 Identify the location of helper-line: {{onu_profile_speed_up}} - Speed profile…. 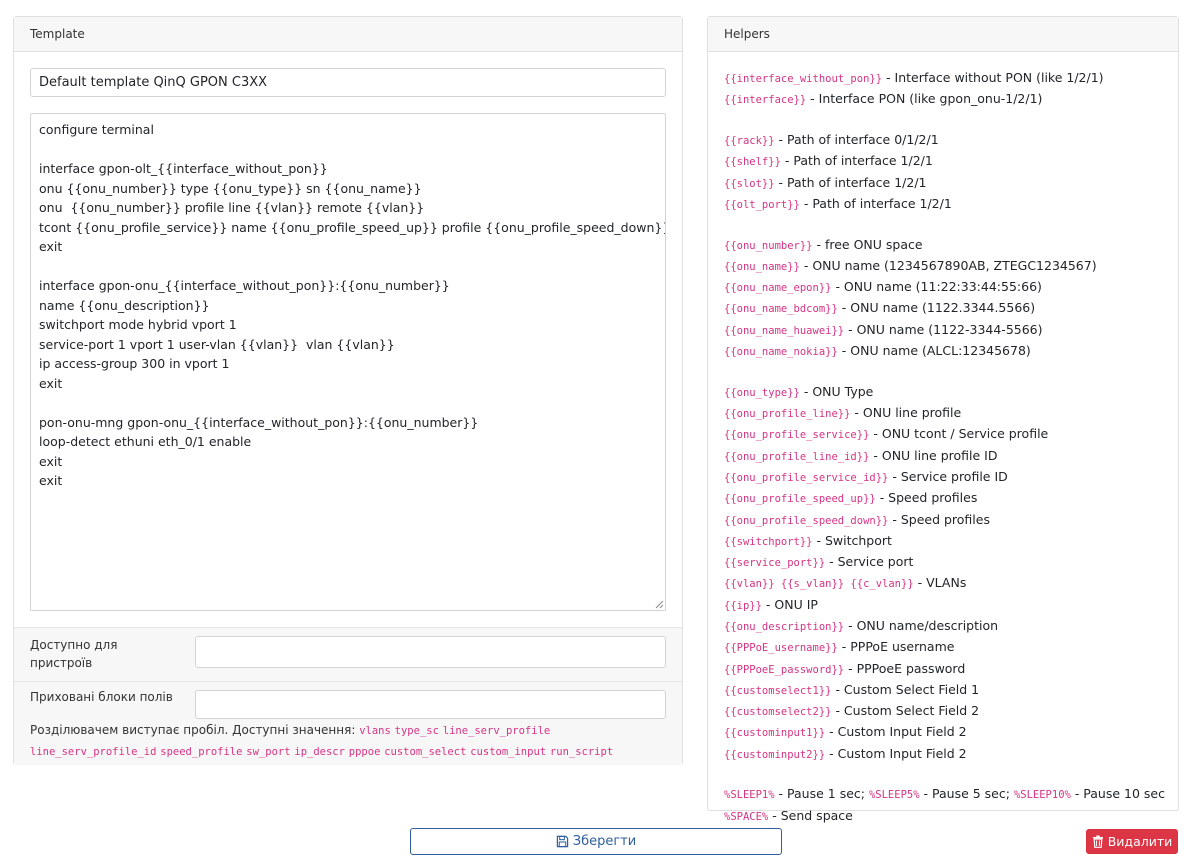
(949, 498).